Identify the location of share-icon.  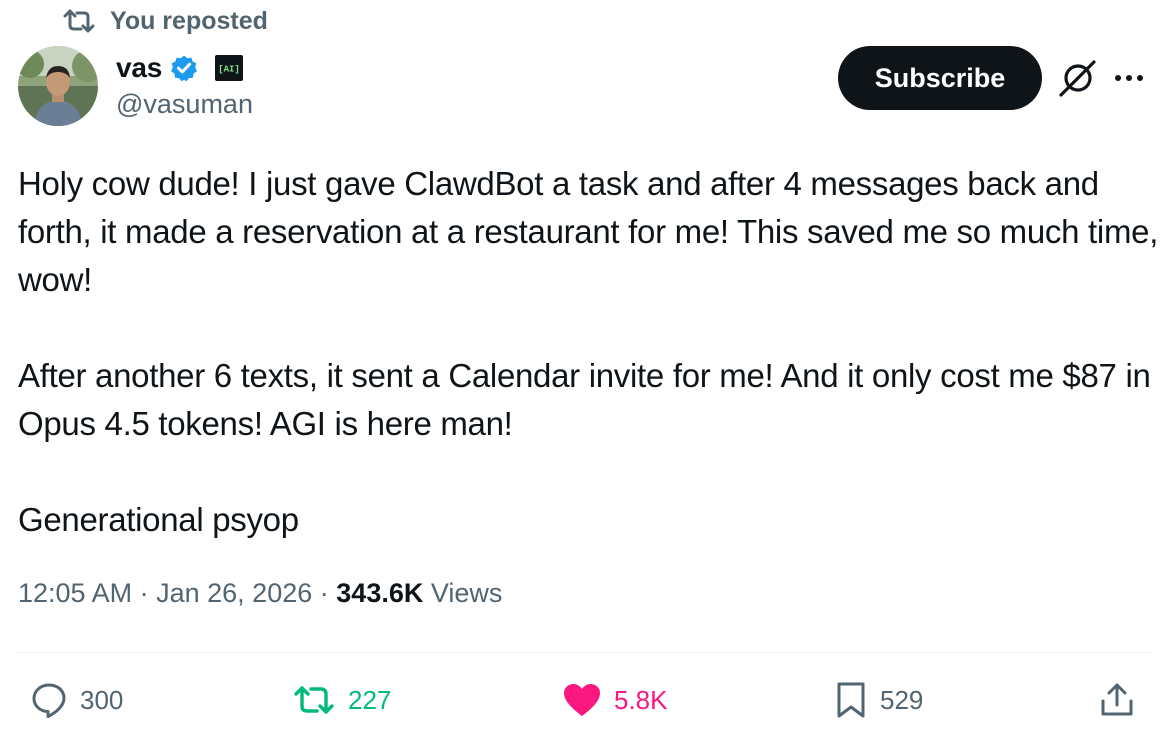
(1117, 700).